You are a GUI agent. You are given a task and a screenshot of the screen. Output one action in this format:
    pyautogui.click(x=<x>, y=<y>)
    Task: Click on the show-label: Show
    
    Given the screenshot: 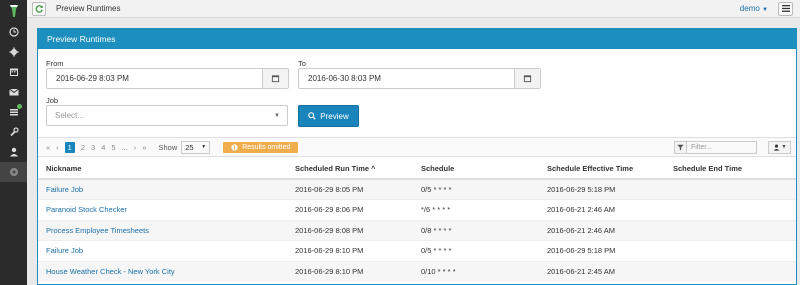 What is the action you would take?
    pyautogui.click(x=168, y=147)
    